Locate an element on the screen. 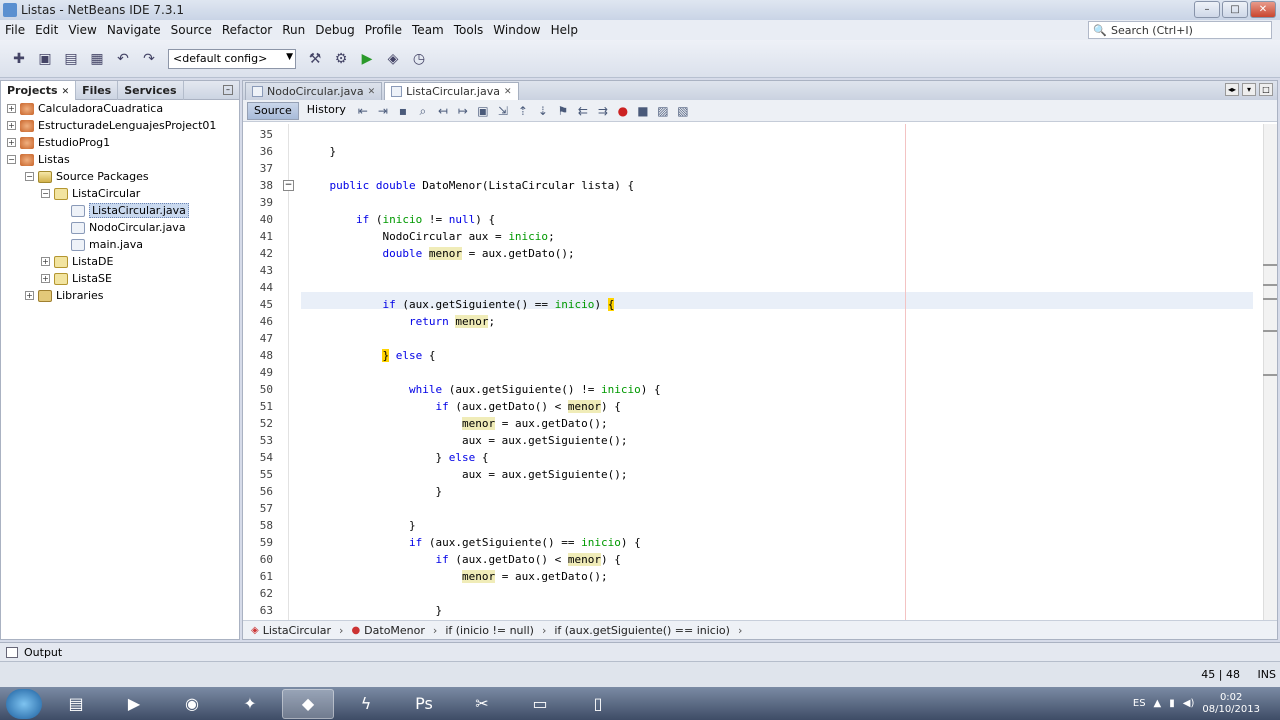 The height and width of the screenshot is (720, 1280). start-button is located at coordinates (24, 703).